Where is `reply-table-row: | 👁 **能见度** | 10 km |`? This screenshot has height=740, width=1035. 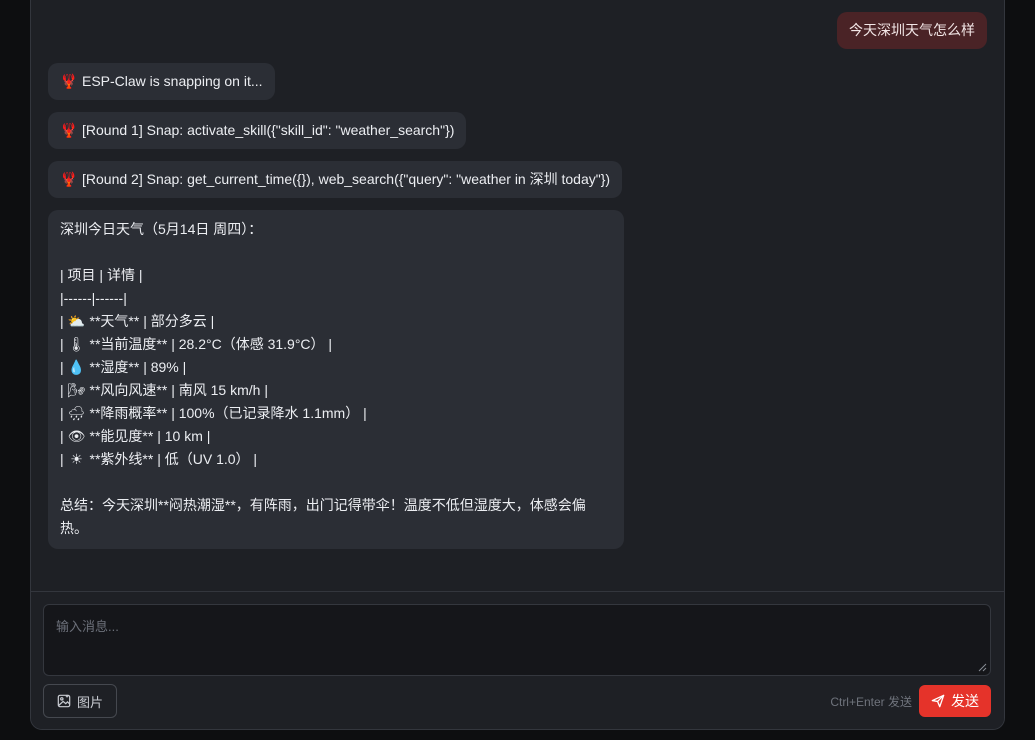
reply-table-row: | 👁 **能见度** | 10 km | is located at coordinates (336, 436).